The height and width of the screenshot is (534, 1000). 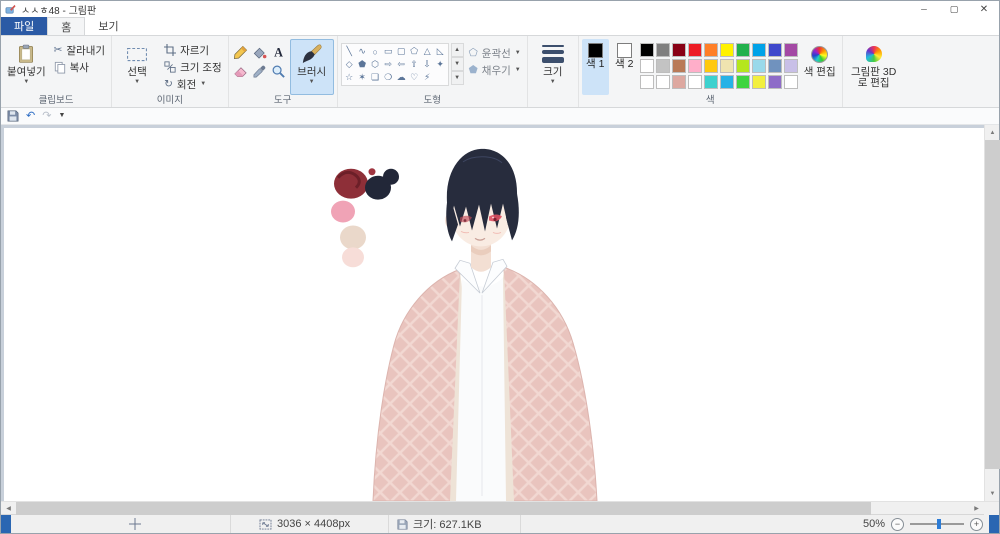 What do you see at coordinates (976, 508) in the screenshot?
I see `scroll-right-icon: ▶` at bounding box center [976, 508].